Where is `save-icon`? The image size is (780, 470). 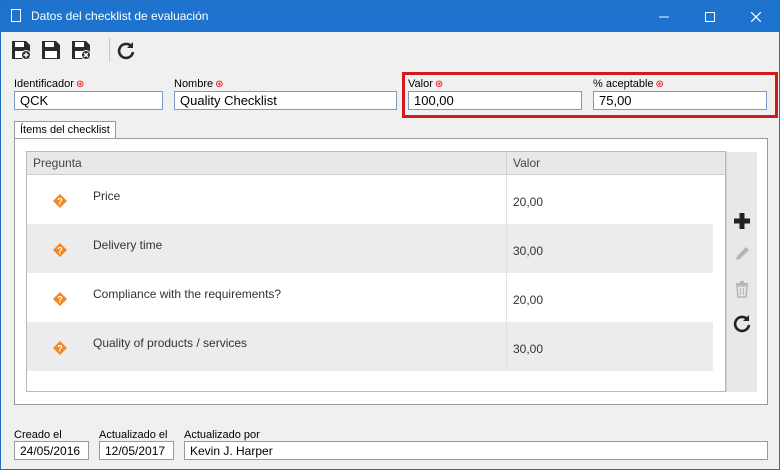
save-icon is located at coordinates (51, 50).